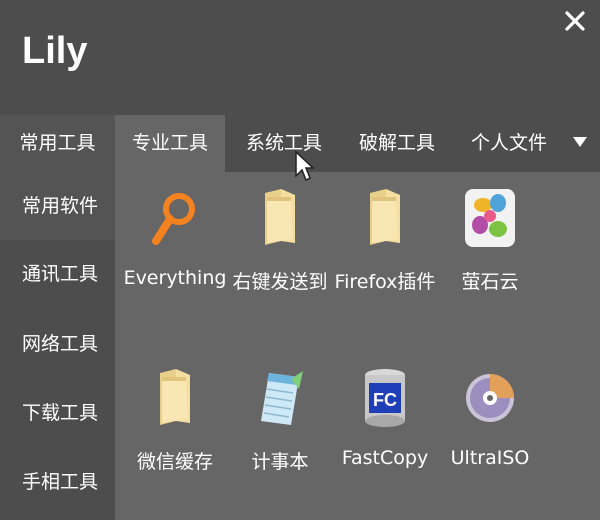 The image size is (600, 520). I want to click on close-button, so click(575, 21).